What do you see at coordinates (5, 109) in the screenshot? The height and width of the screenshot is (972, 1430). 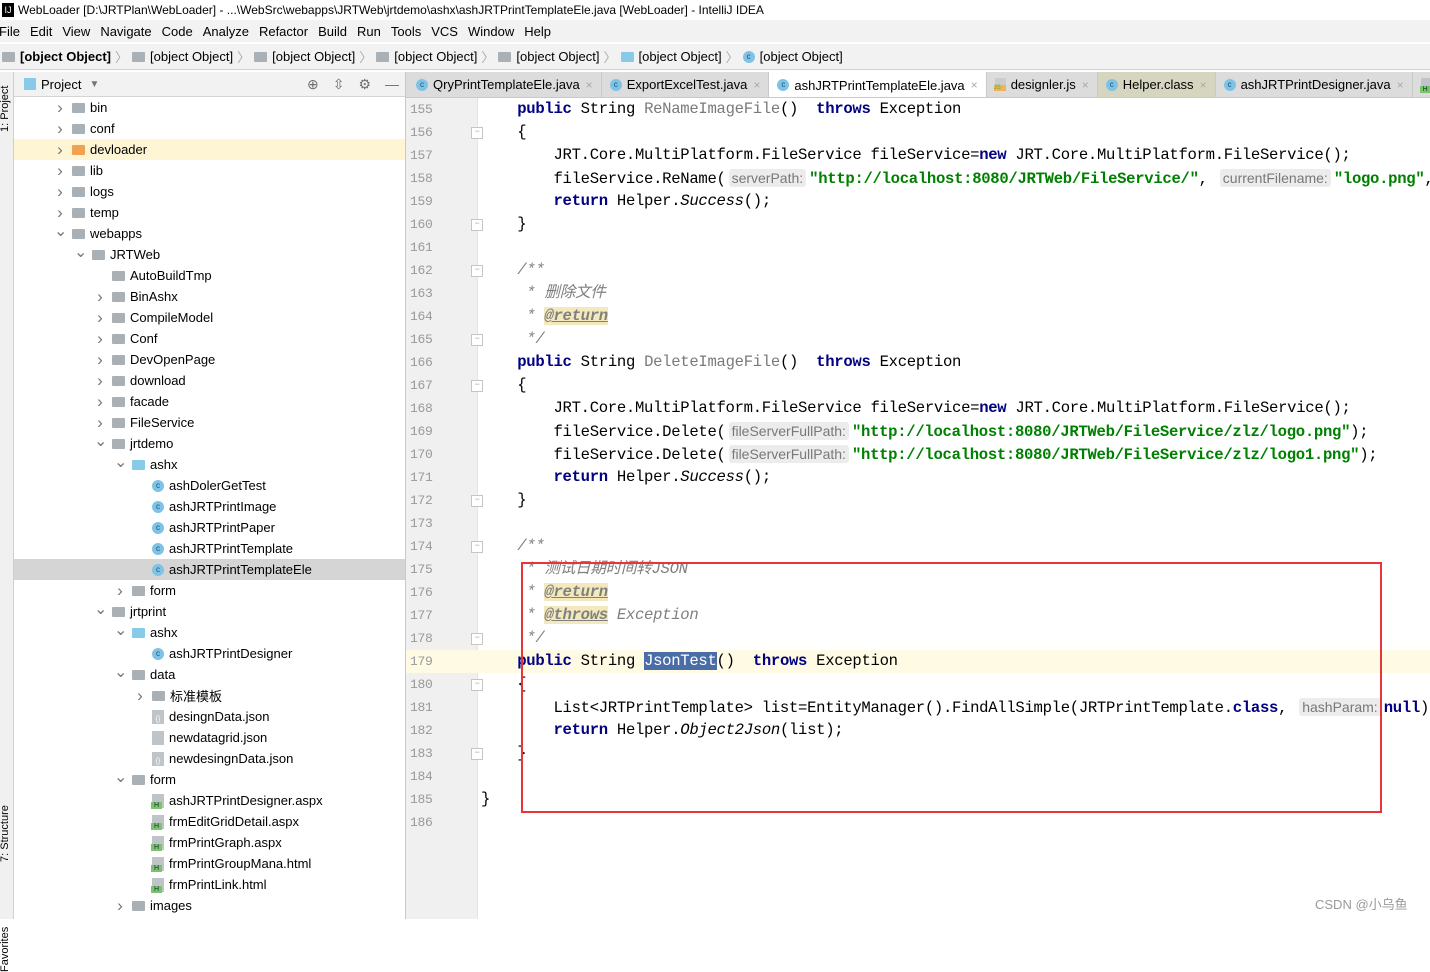 I see `project-tool-button: 1: Project` at bounding box center [5, 109].